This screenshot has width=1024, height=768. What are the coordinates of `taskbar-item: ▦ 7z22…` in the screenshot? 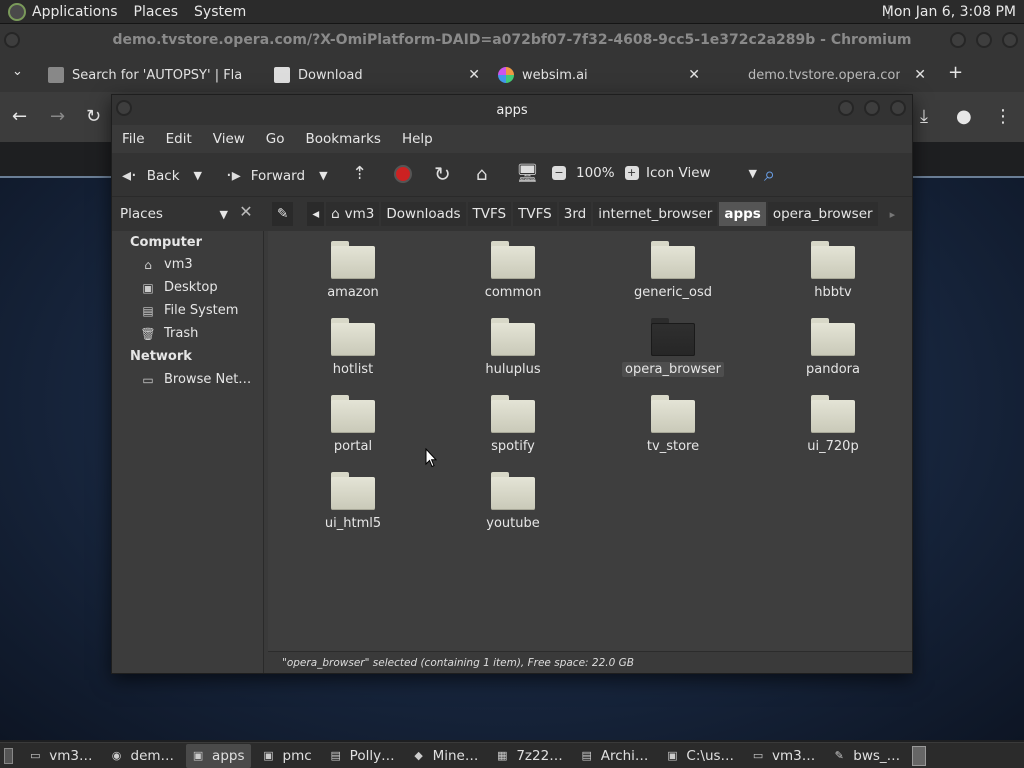 It's located at (529, 756).